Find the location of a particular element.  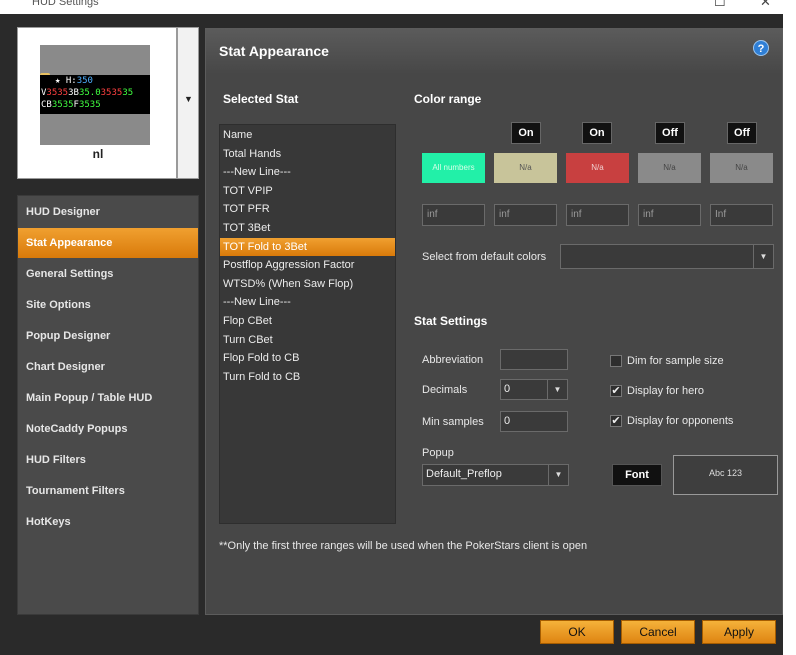

preview-name: nl is located at coordinates (98, 154).